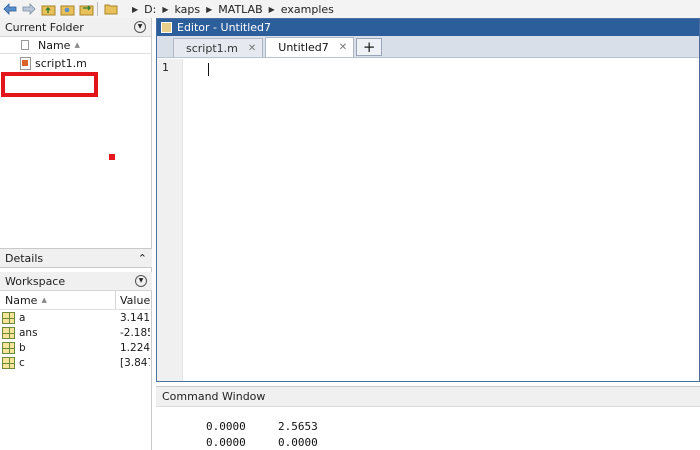 The width and height of the screenshot is (700, 450). I want to click on tab-script1: script1.m ✕, so click(218, 47).